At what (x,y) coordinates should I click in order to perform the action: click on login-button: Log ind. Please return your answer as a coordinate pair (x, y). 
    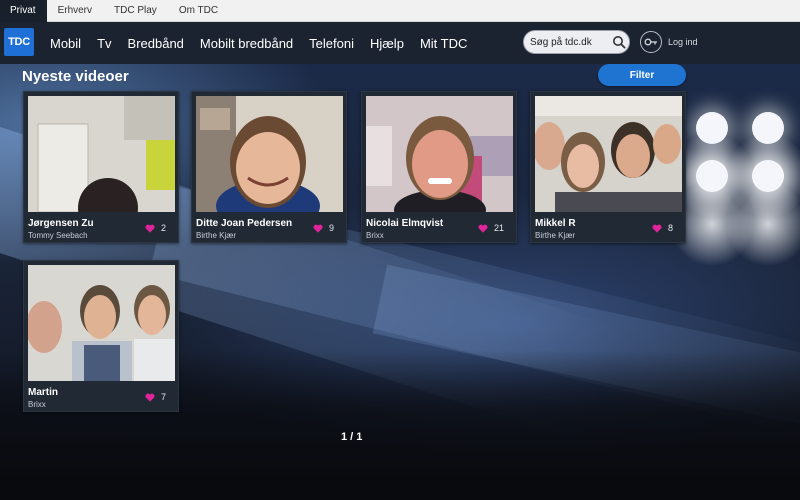
    Looking at the image, I should click on (669, 42).